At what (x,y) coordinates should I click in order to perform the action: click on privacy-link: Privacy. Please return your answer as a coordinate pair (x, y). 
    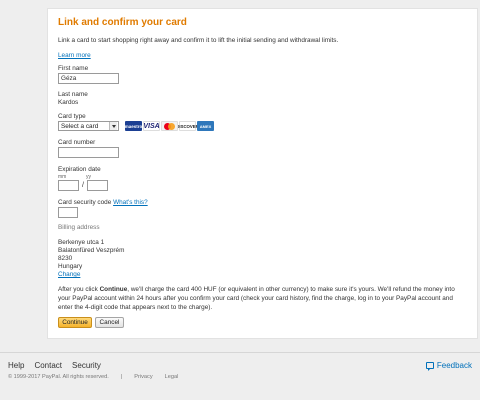
    Looking at the image, I should click on (143, 377).